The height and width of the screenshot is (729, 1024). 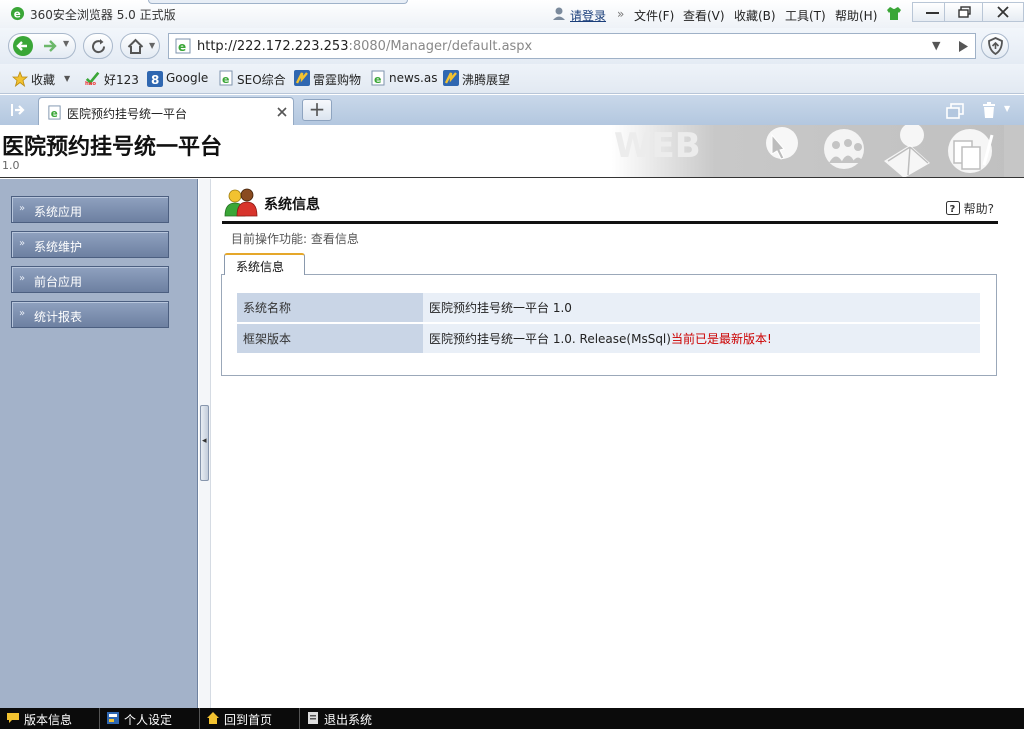 What do you see at coordinates (99, 443) in the screenshot?
I see `sidebar: » 系统应用 » 系统维护 » 前台应用 » 统计报表` at bounding box center [99, 443].